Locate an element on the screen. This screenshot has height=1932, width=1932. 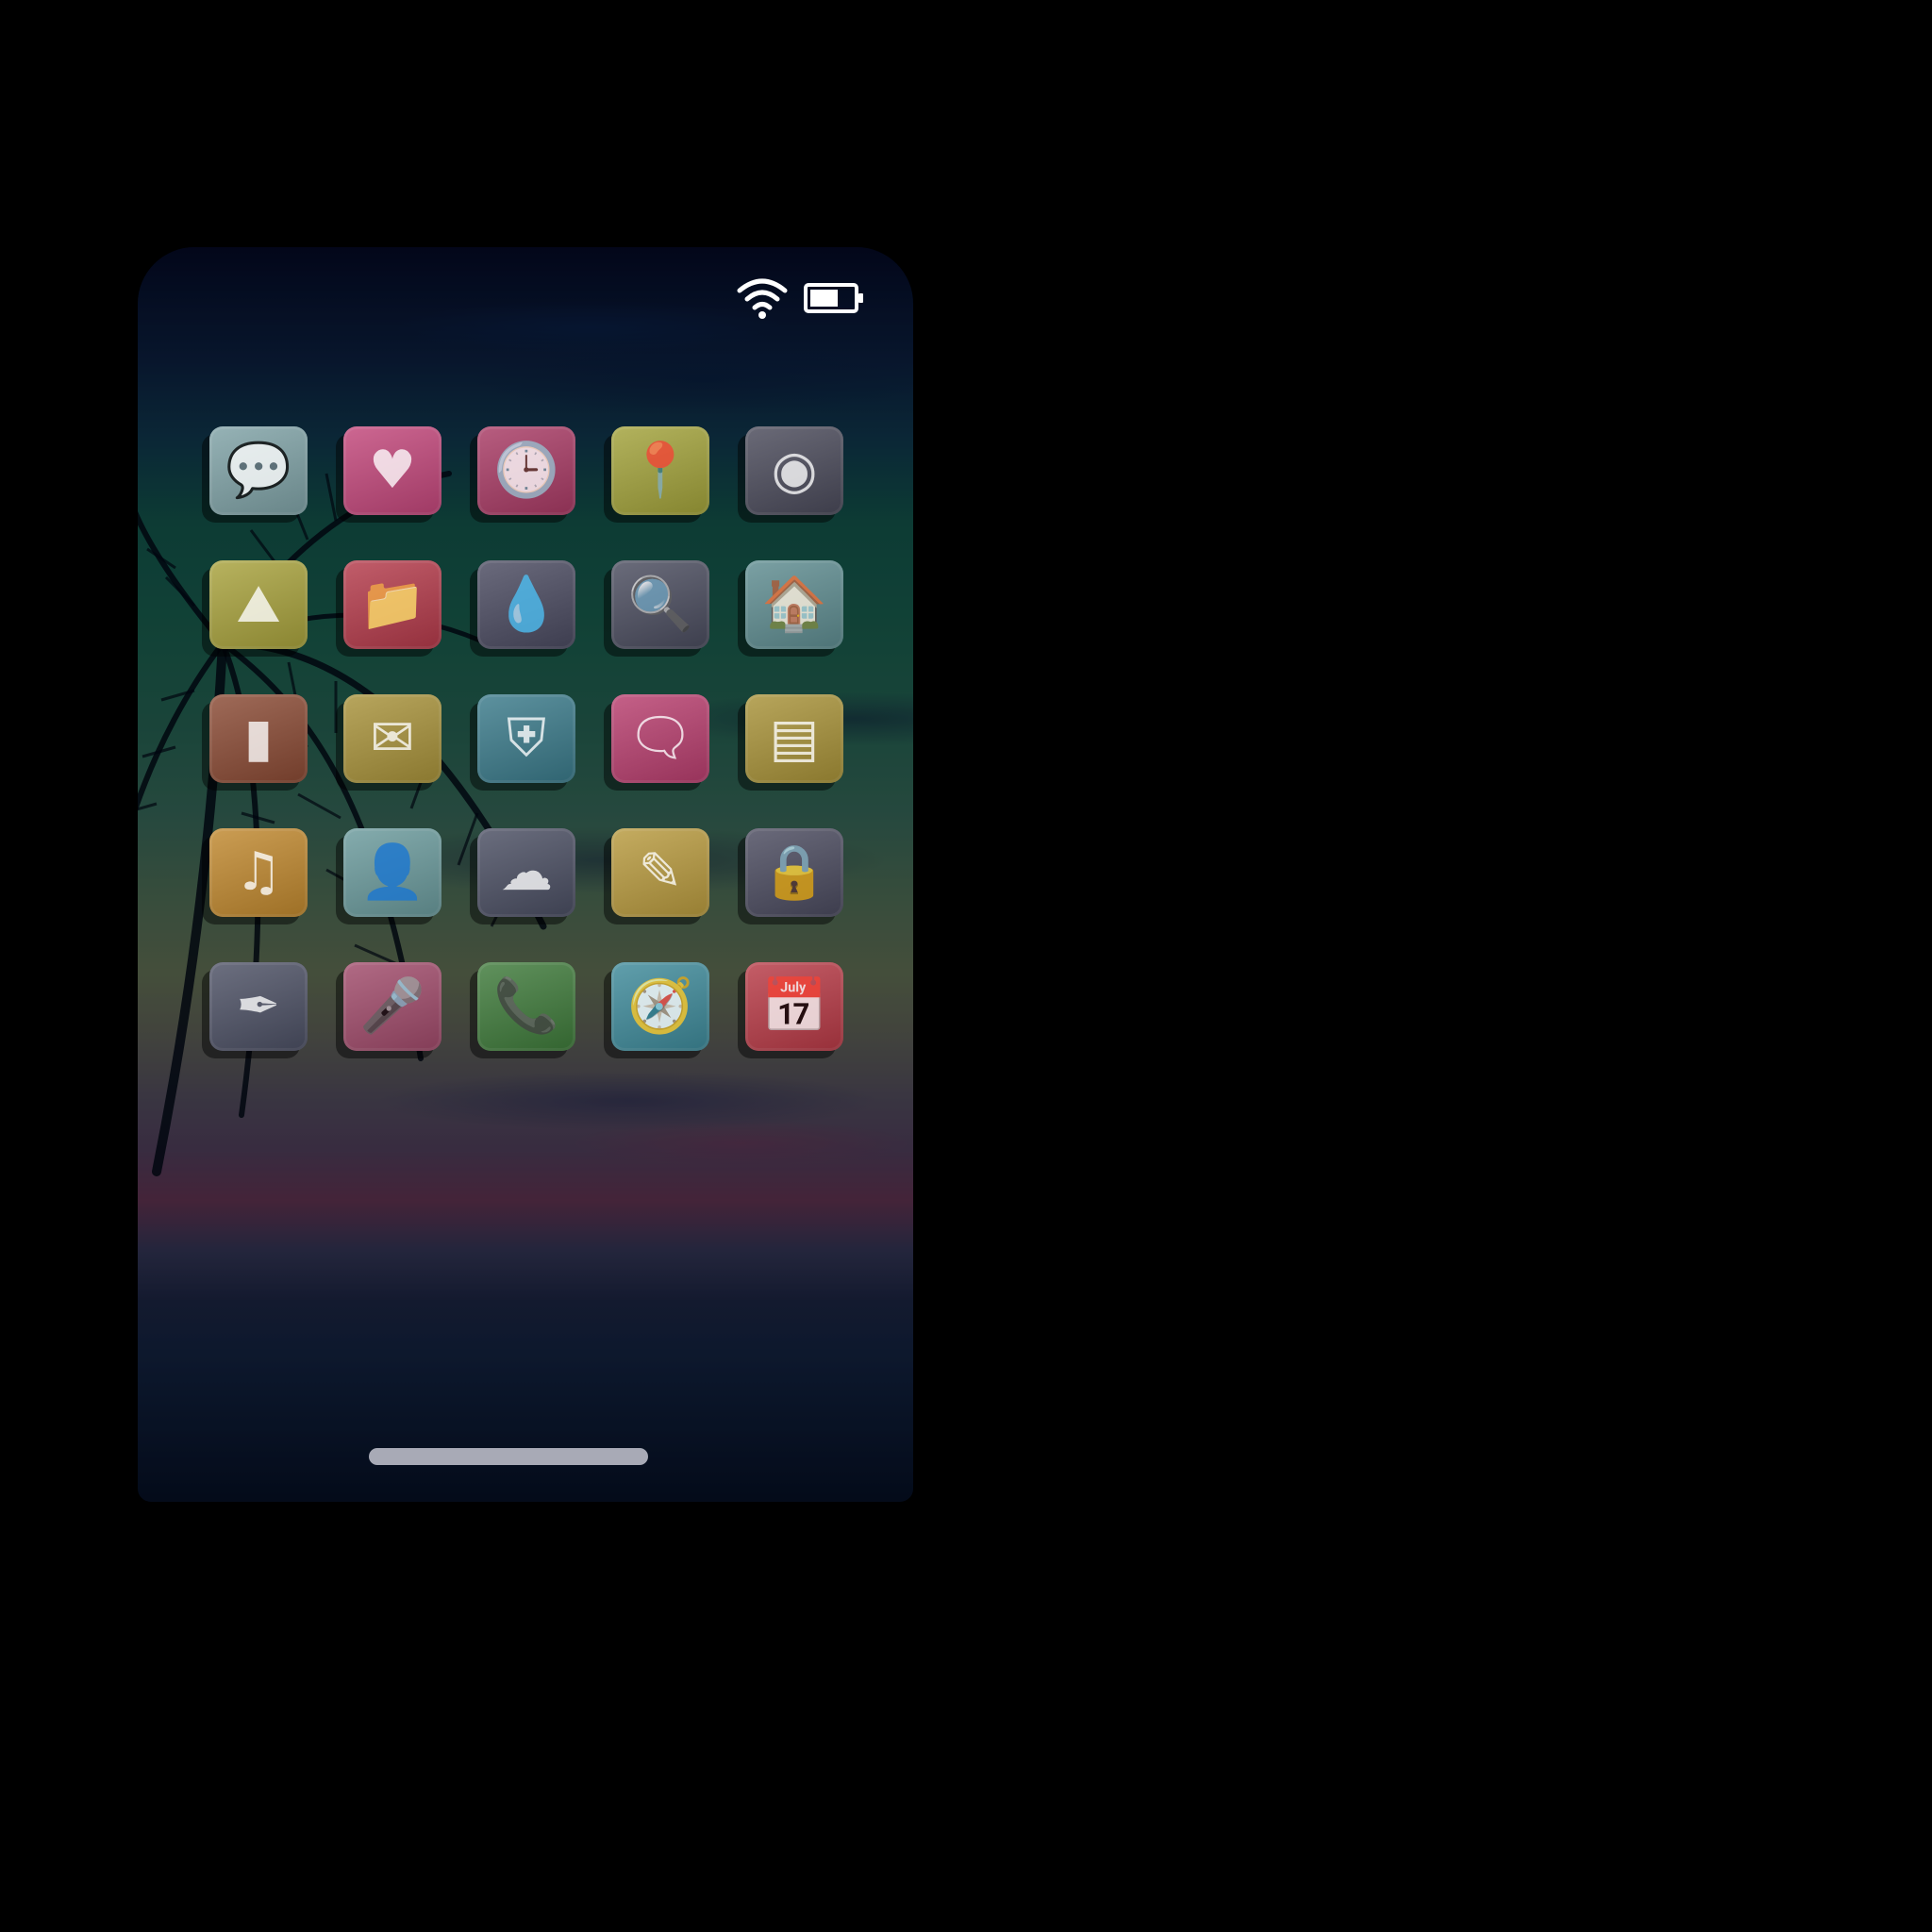
envelope-icon: ✉ is located at coordinates (393, 739).